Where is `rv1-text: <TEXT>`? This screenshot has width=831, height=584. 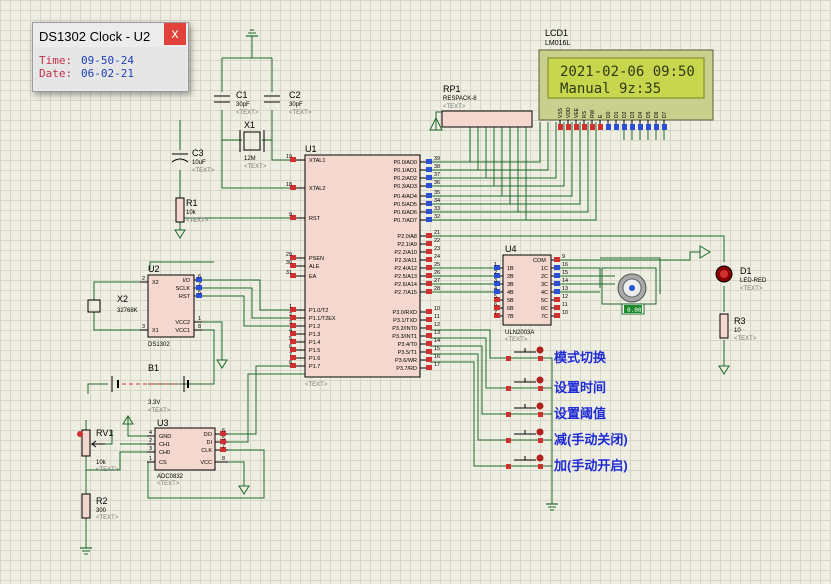
rv1-text: <TEXT> is located at coordinates (107, 470).